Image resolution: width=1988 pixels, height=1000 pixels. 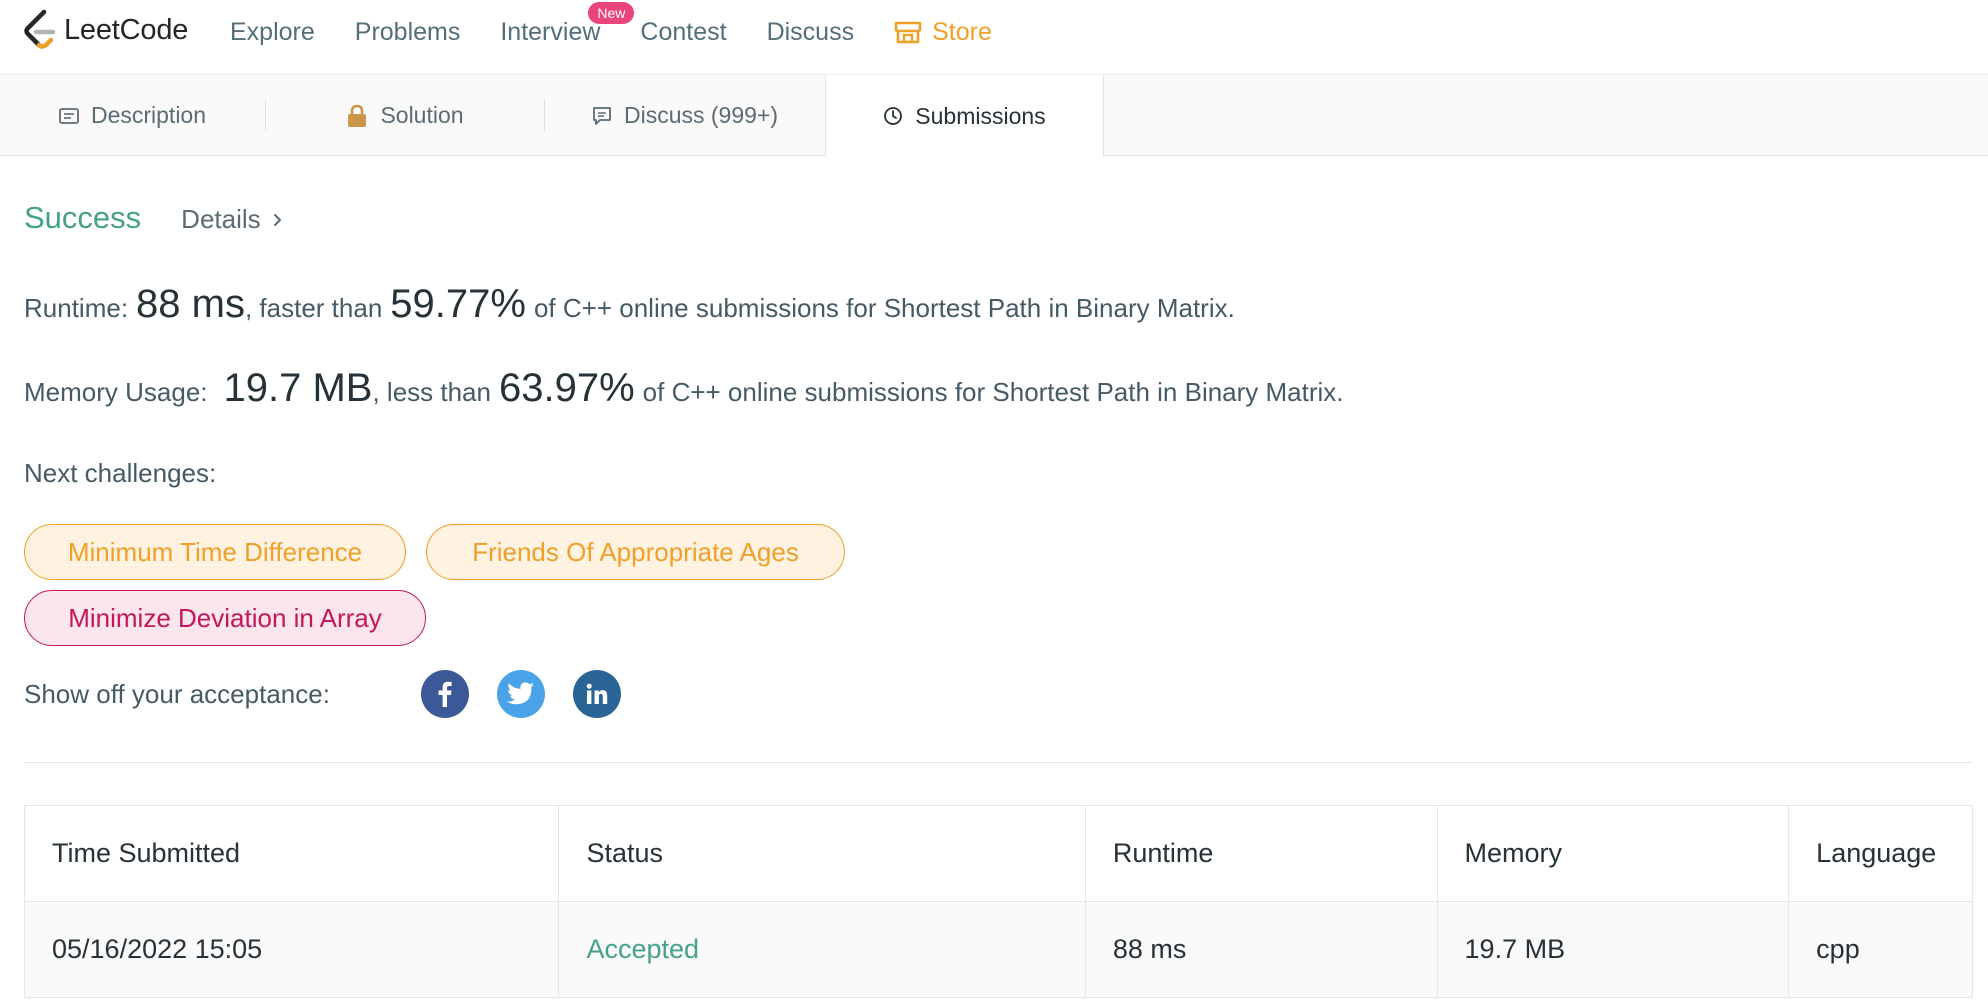 I want to click on tab-discuss: Discuss (999+), so click(x=685, y=115).